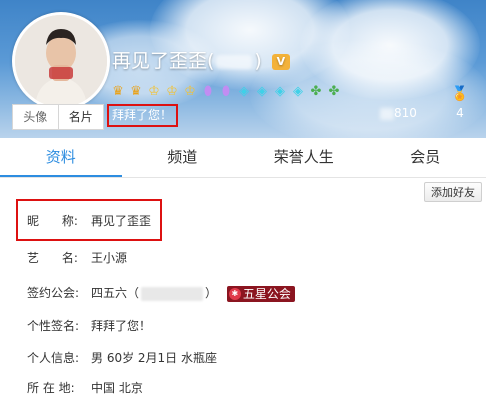  Describe the element at coordinates (51, 388) in the screenshot. I see `info-label: 所 在 地:` at that location.